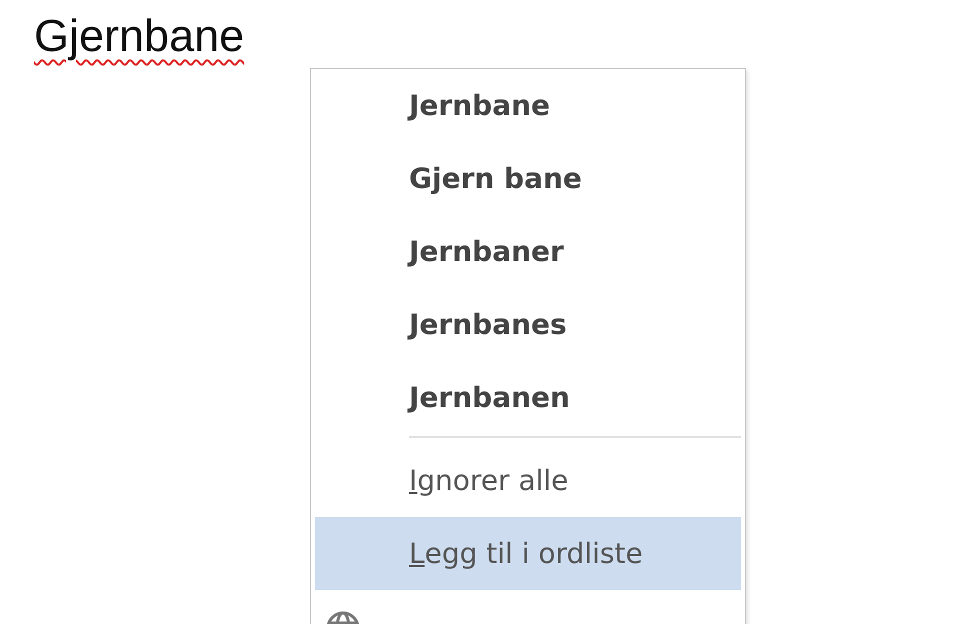 This screenshot has width=980, height=624. What do you see at coordinates (528, 397) in the screenshot?
I see `suggestion-item: Jernbanen` at bounding box center [528, 397].